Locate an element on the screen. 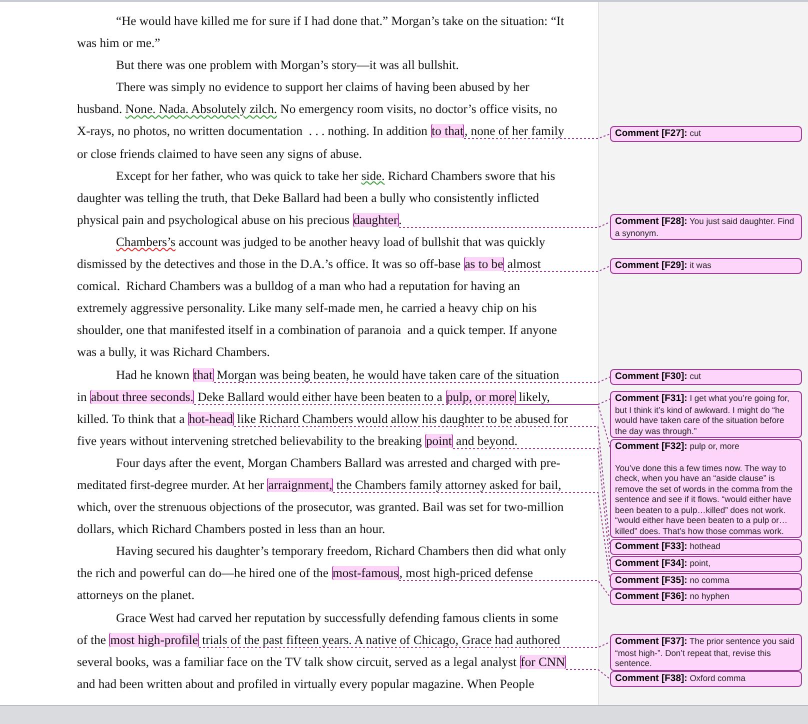 This screenshot has height=724, width=808. comment-balloon: Comment [F36]: no hyphen is located at coordinates (706, 596).